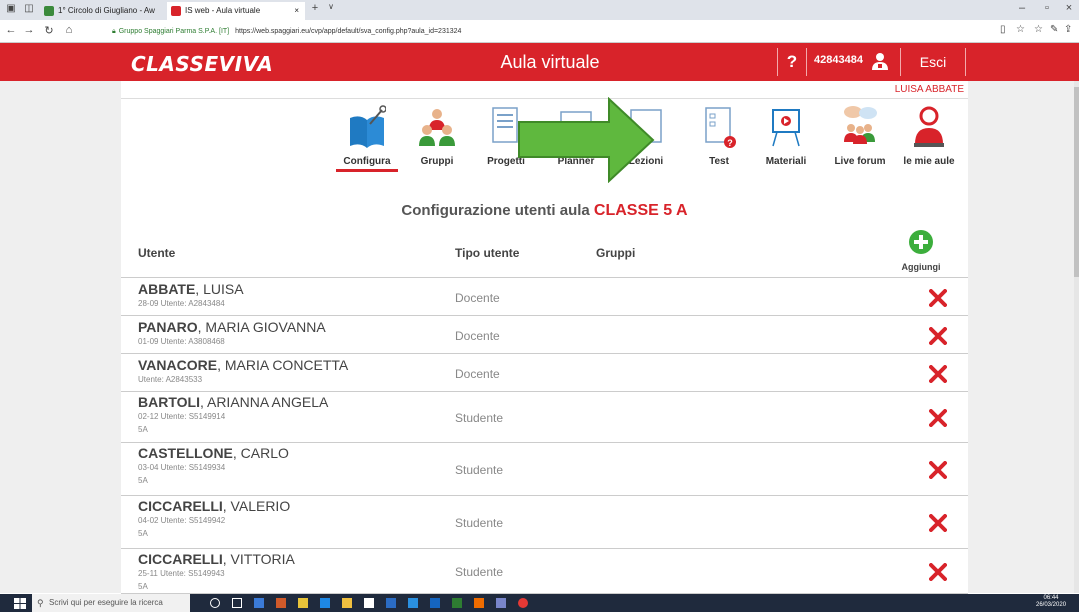 The height and width of the screenshot is (612, 1079). What do you see at coordinates (182, 520) in the screenshot?
I see `user-meta: 04-02 Utente: S5149942` at bounding box center [182, 520].